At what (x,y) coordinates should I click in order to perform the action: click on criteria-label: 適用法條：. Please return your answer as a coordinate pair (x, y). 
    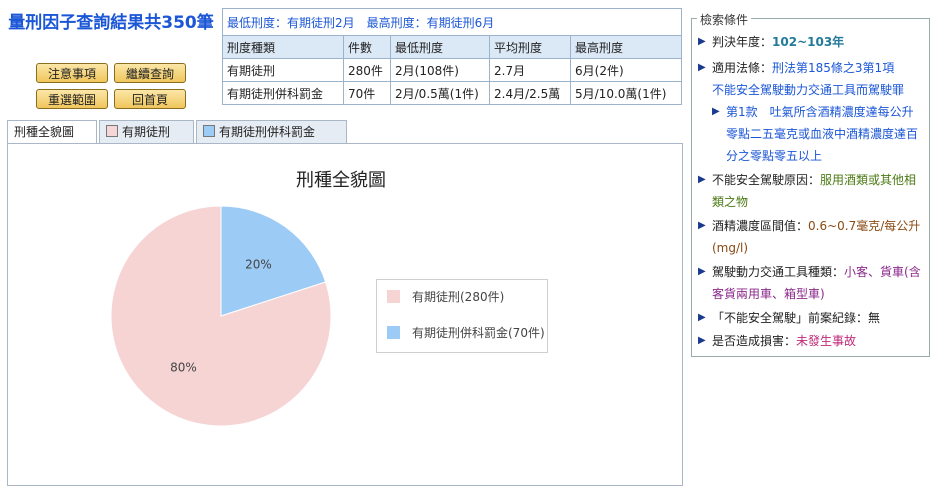
    Looking at the image, I should click on (742, 68).